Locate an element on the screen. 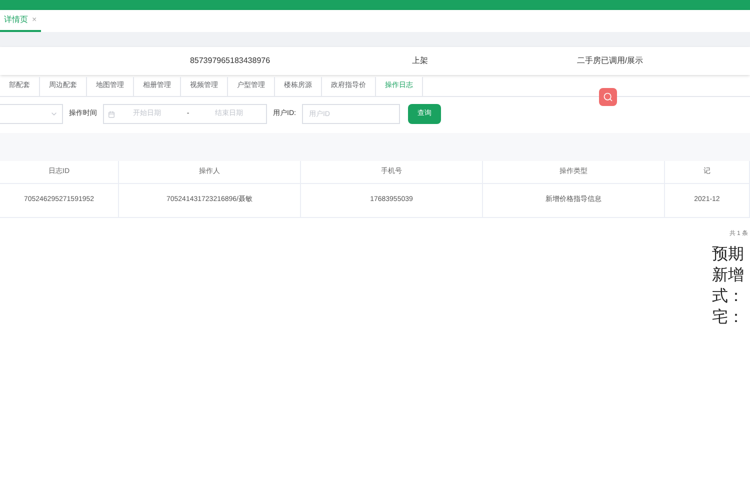 The height and width of the screenshot is (500, 750). note-line: 式： is located at coordinates (728, 296).